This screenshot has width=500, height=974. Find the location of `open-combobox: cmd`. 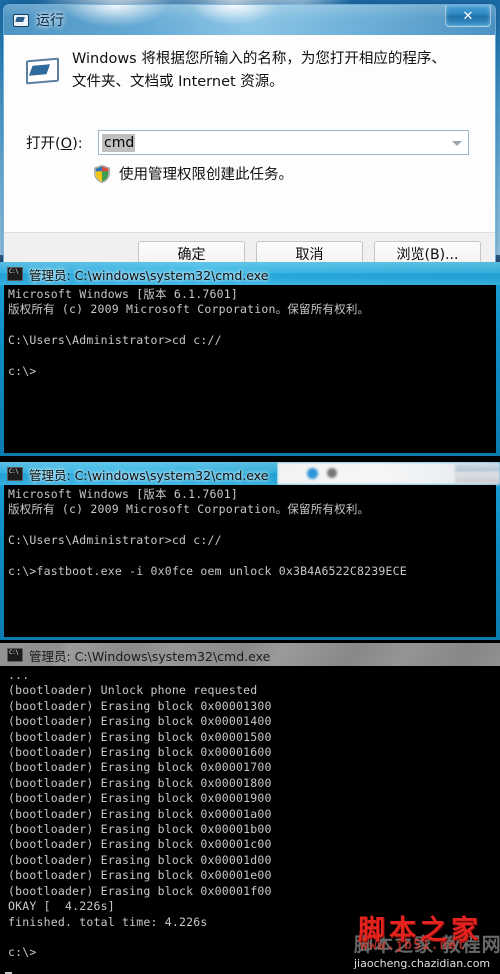

open-combobox: cmd is located at coordinates (283, 142).